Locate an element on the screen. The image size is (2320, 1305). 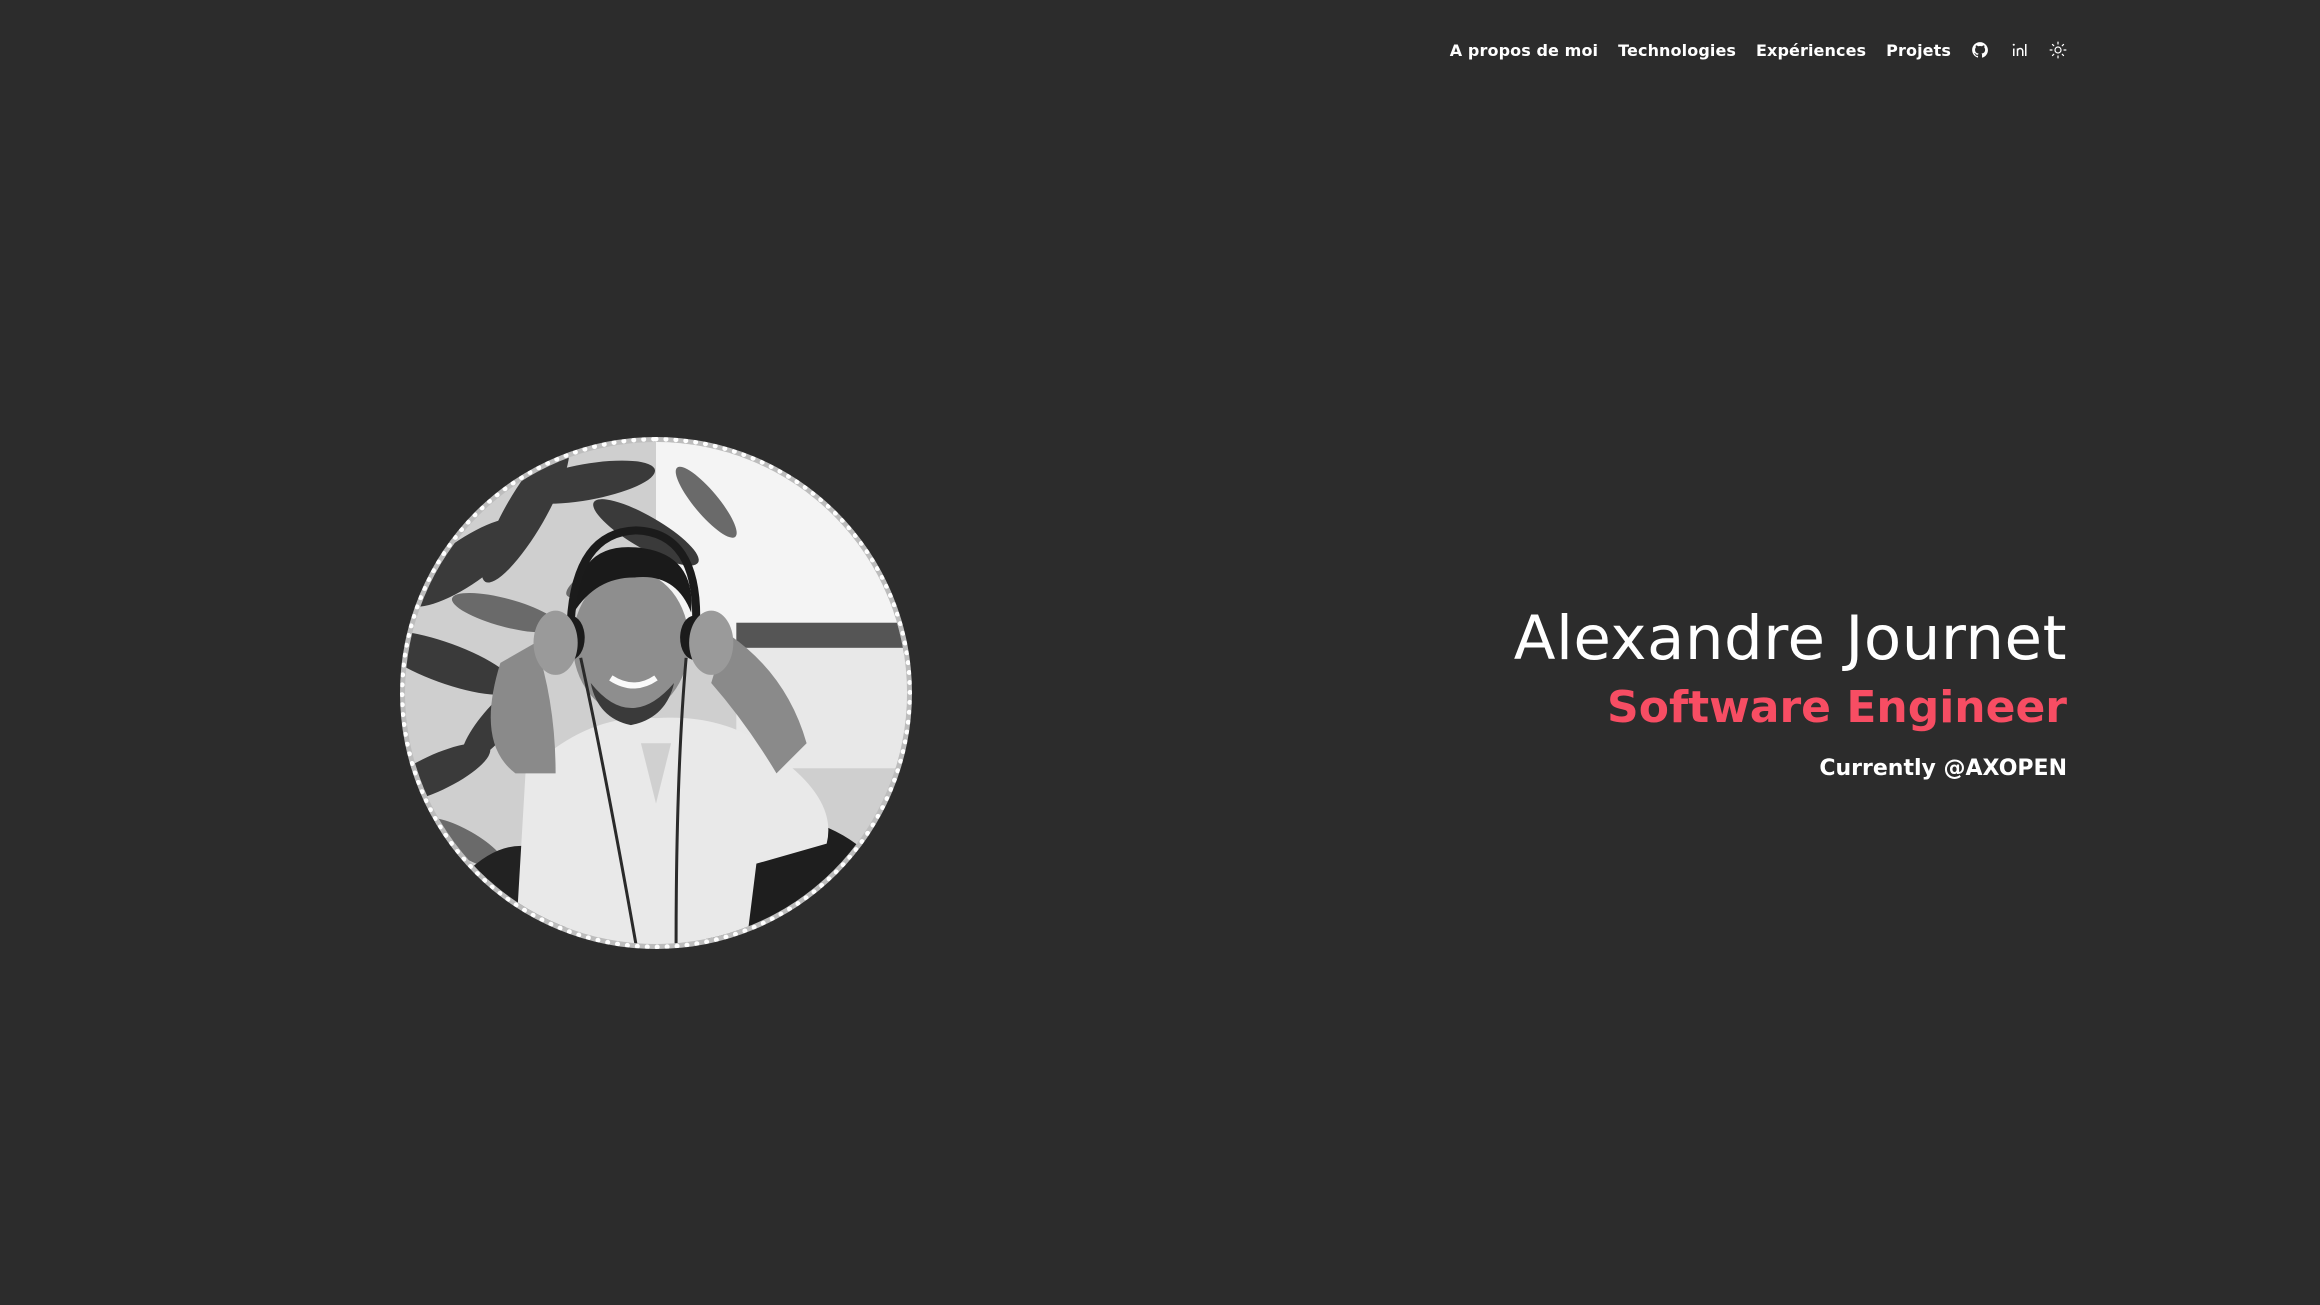
hero-name: Alexandre Journet is located at coordinates (1790, 638).